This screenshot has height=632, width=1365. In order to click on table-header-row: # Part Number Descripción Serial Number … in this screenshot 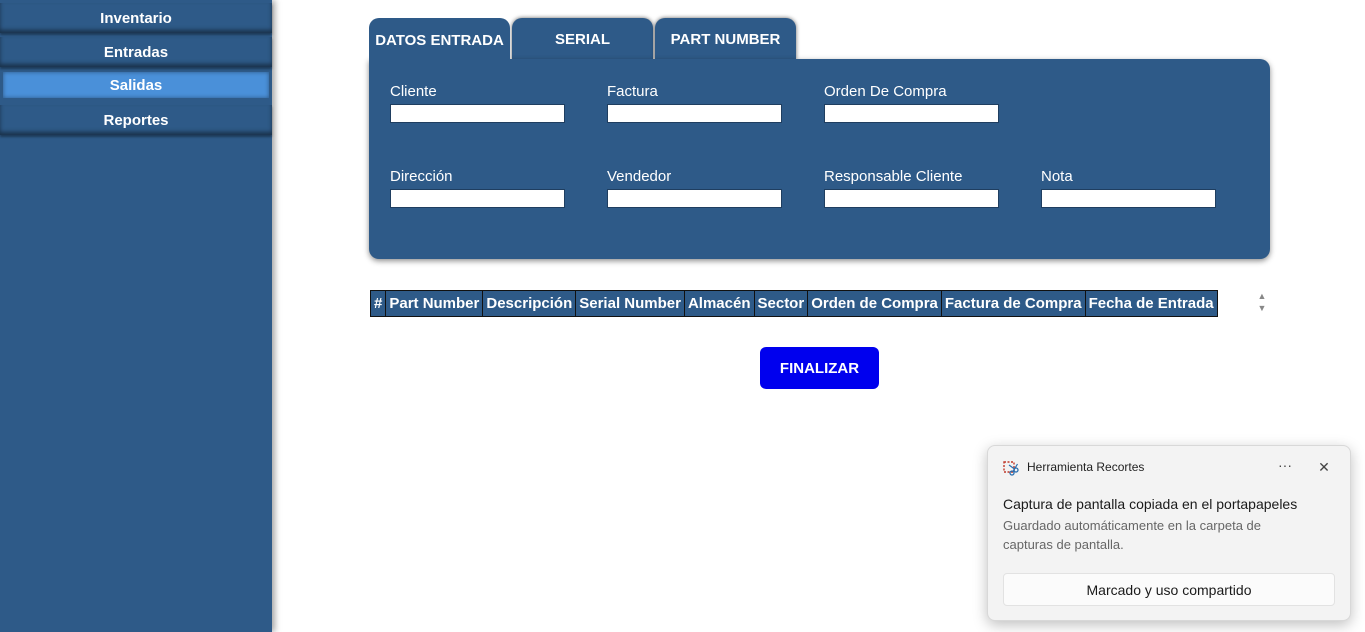, I will do `click(793, 303)`.